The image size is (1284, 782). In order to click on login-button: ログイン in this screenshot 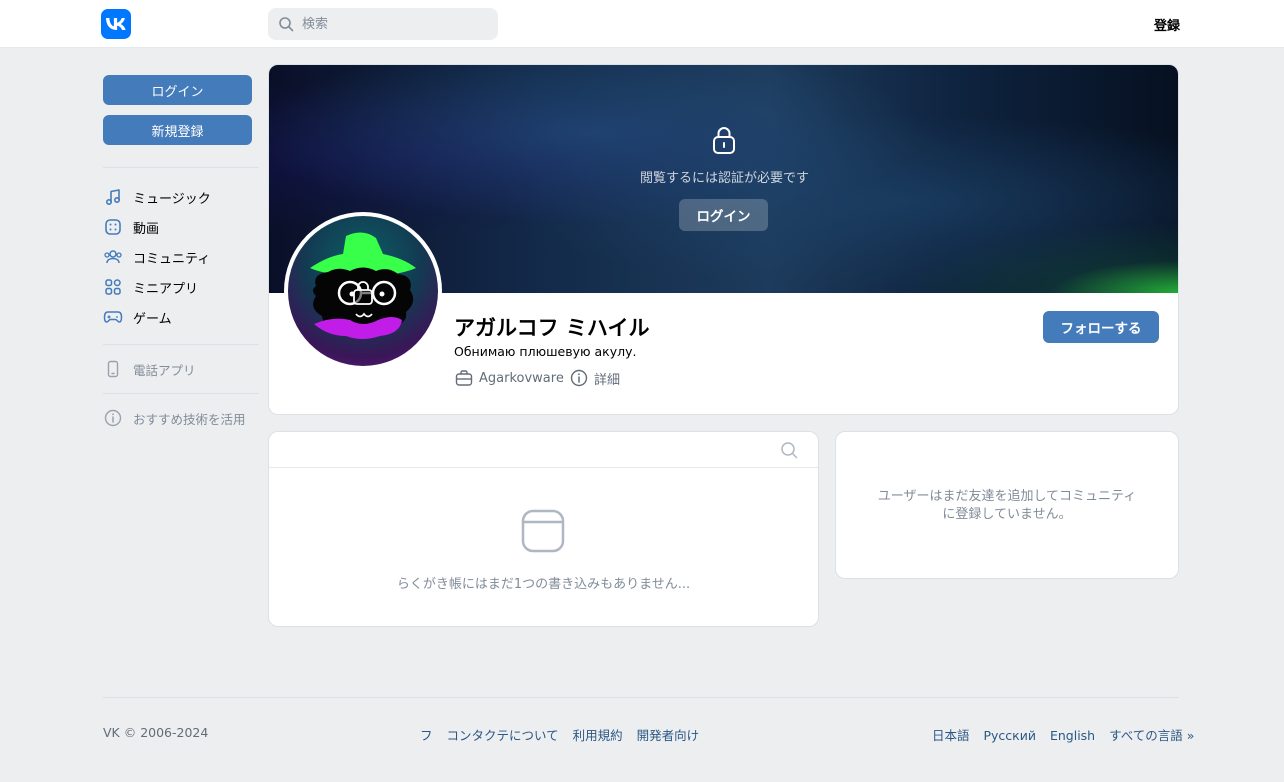, I will do `click(177, 90)`.